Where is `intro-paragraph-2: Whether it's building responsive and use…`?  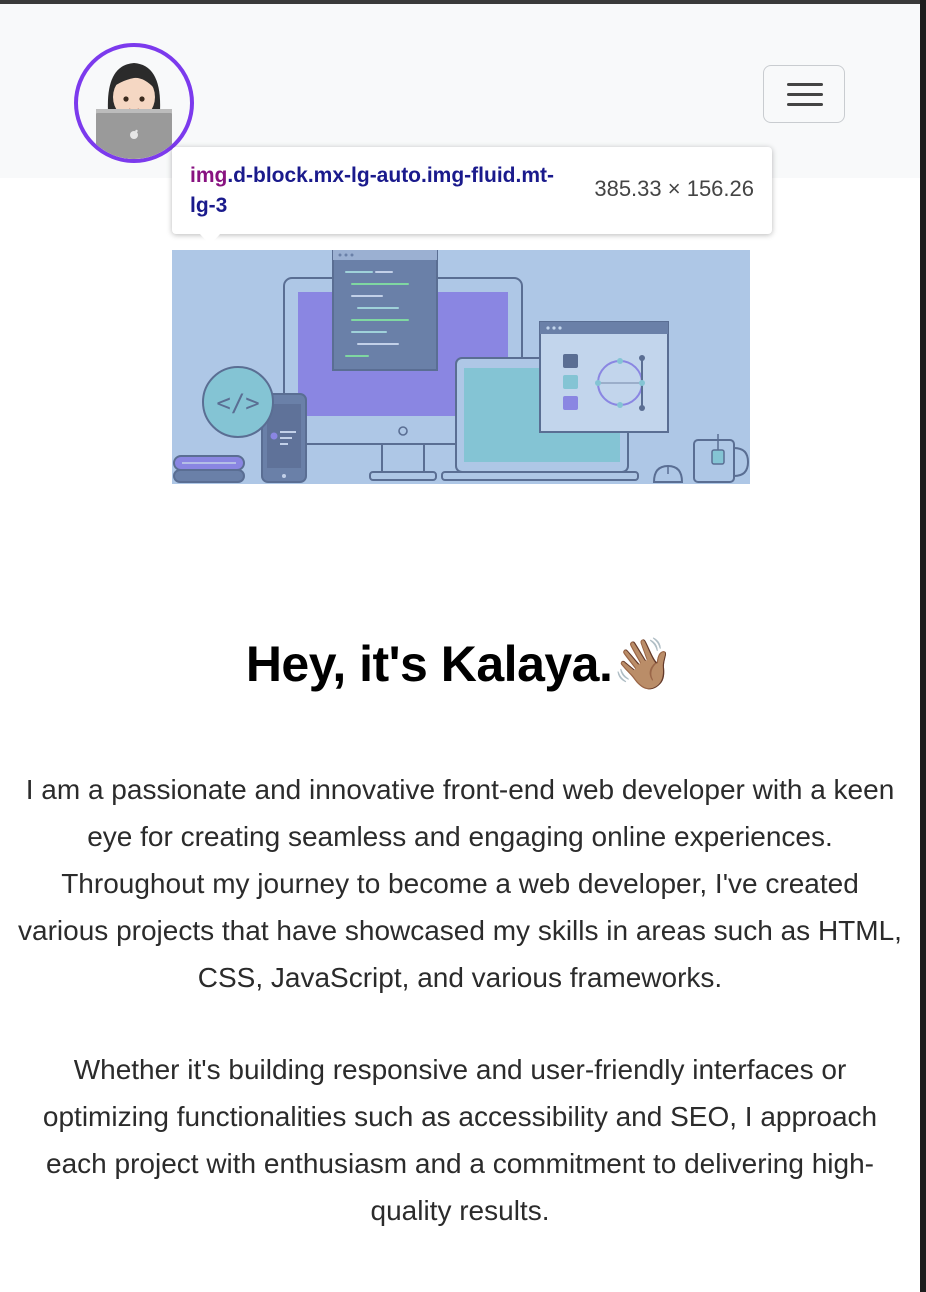 intro-paragraph-2: Whether it's building responsive and use… is located at coordinates (460, 1140).